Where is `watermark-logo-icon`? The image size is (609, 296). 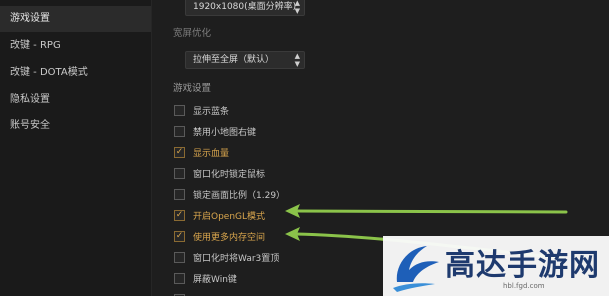
watermark-logo-icon is located at coordinates (416, 269).